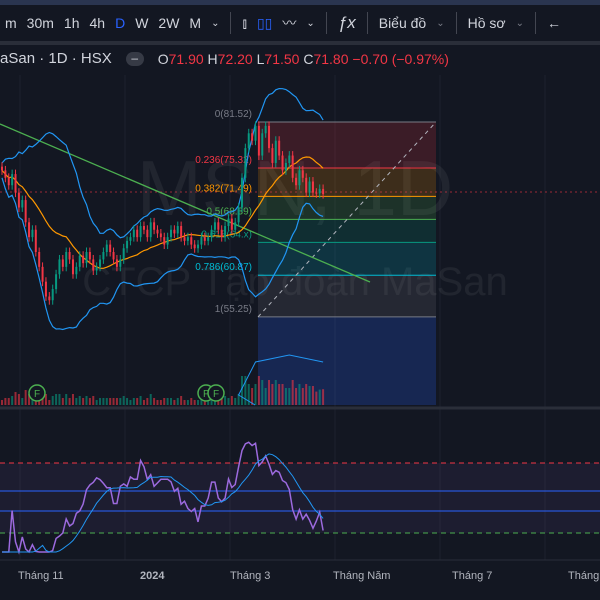 Image resolution: width=600 pixels, height=600 pixels. What do you see at coordinates (250, 576) in the screenshot?
I see `axis-label: Tháng 3` at bounding box center [250, 576].